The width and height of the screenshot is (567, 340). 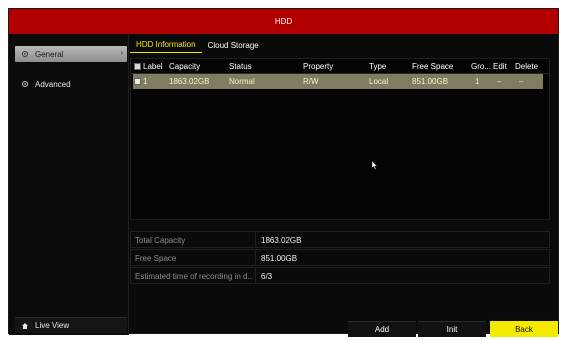 What do you see at coordinates (340, 257) in the screenshot?
I see `info-free-space: Free Space 851.00GB` at bounding box center [340, 257].